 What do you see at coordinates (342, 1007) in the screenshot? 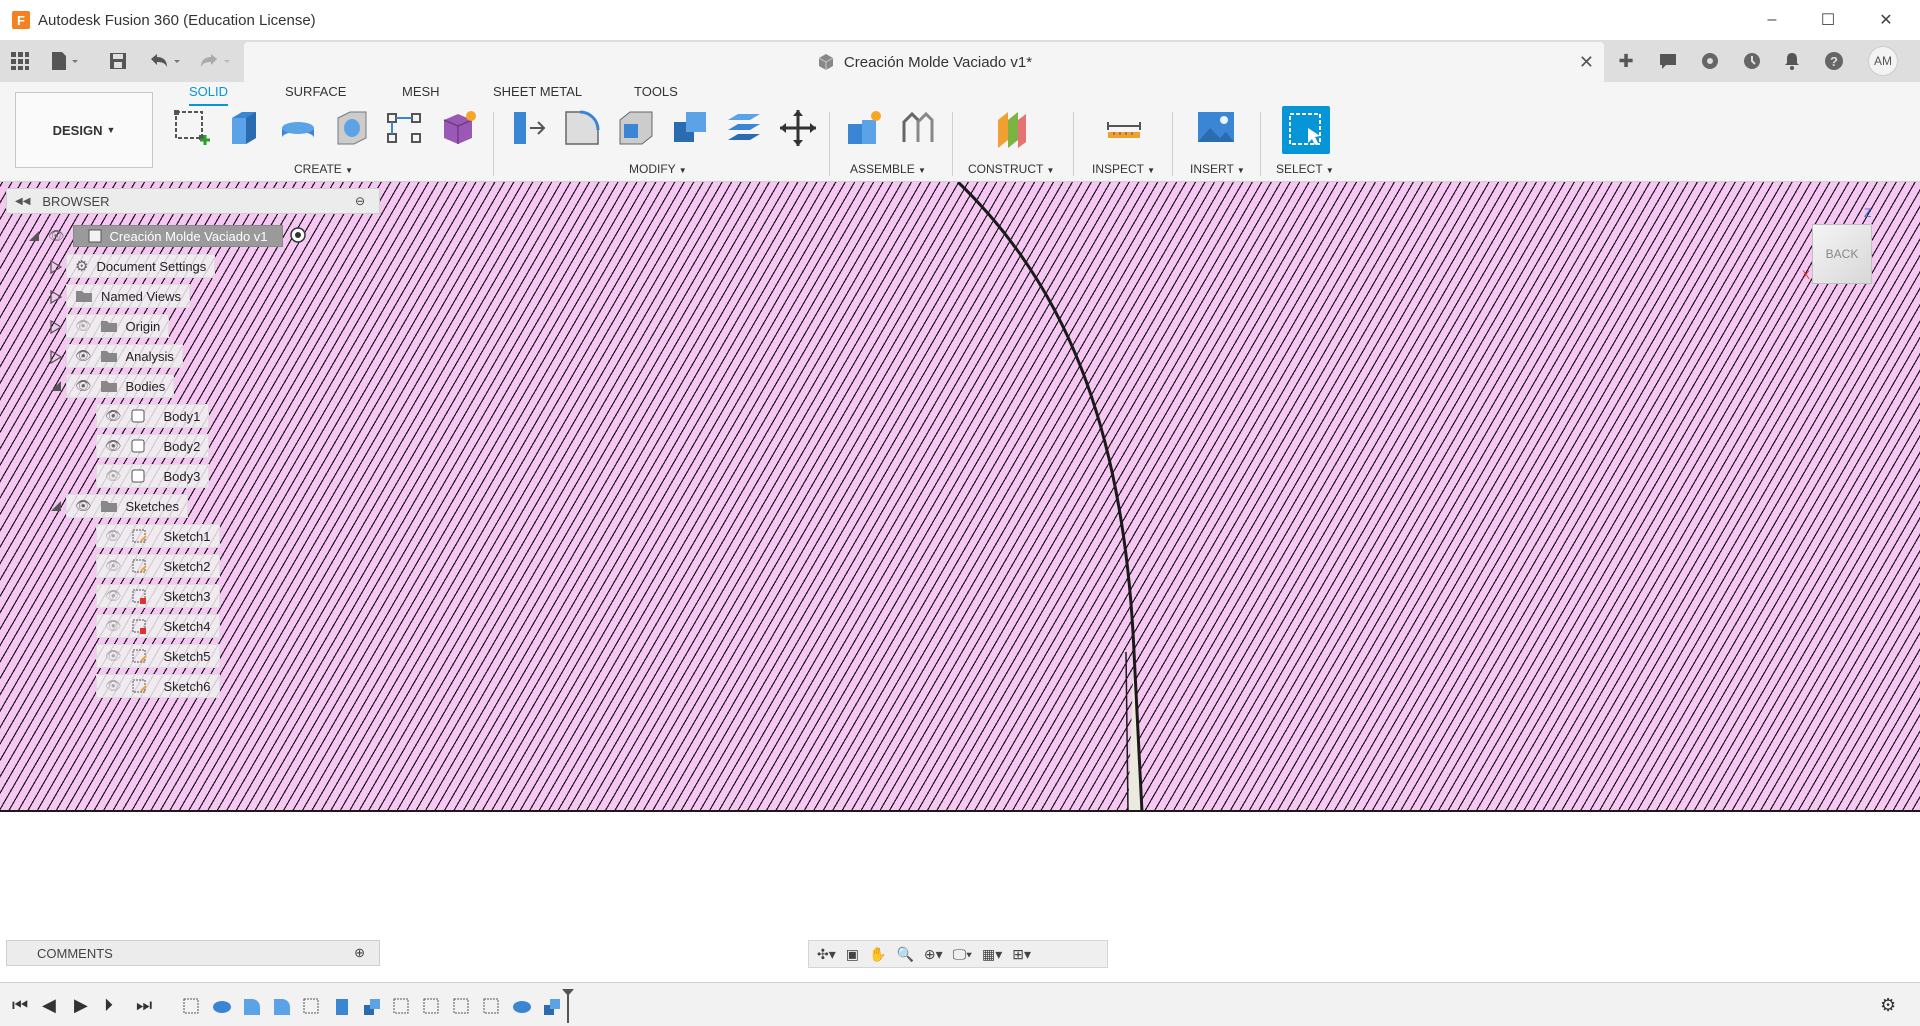
I see `timeline-extrude-icon` at bounding box center [342, 1007].